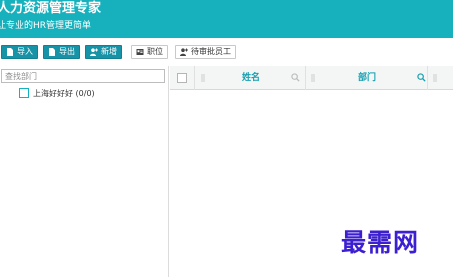 The width and height of the screenshot is (453, 277). What do you see at coordinates (24, 93) in the screenshot?
I see `folder-icon` at bounding box center [24, 93].